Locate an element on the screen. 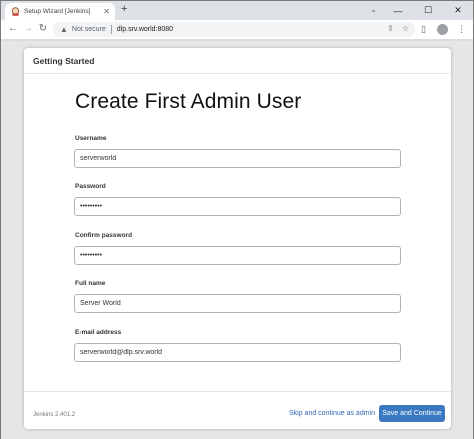 The width and height of the screenshot is (474, 439). dialog-header: Getting Started is located at coordinates (237, 61).